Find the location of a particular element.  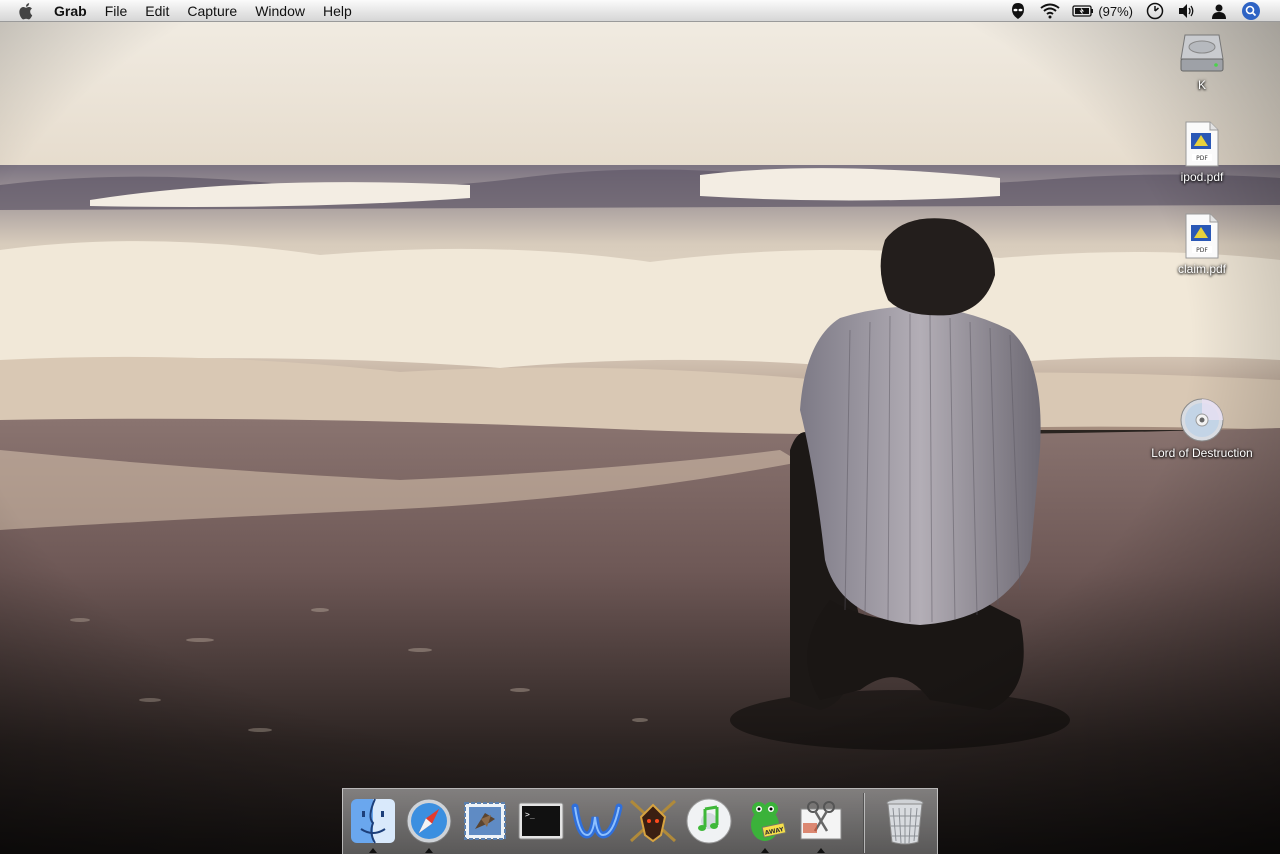

menu-edit: Edit is located at coordinates (157, 11).